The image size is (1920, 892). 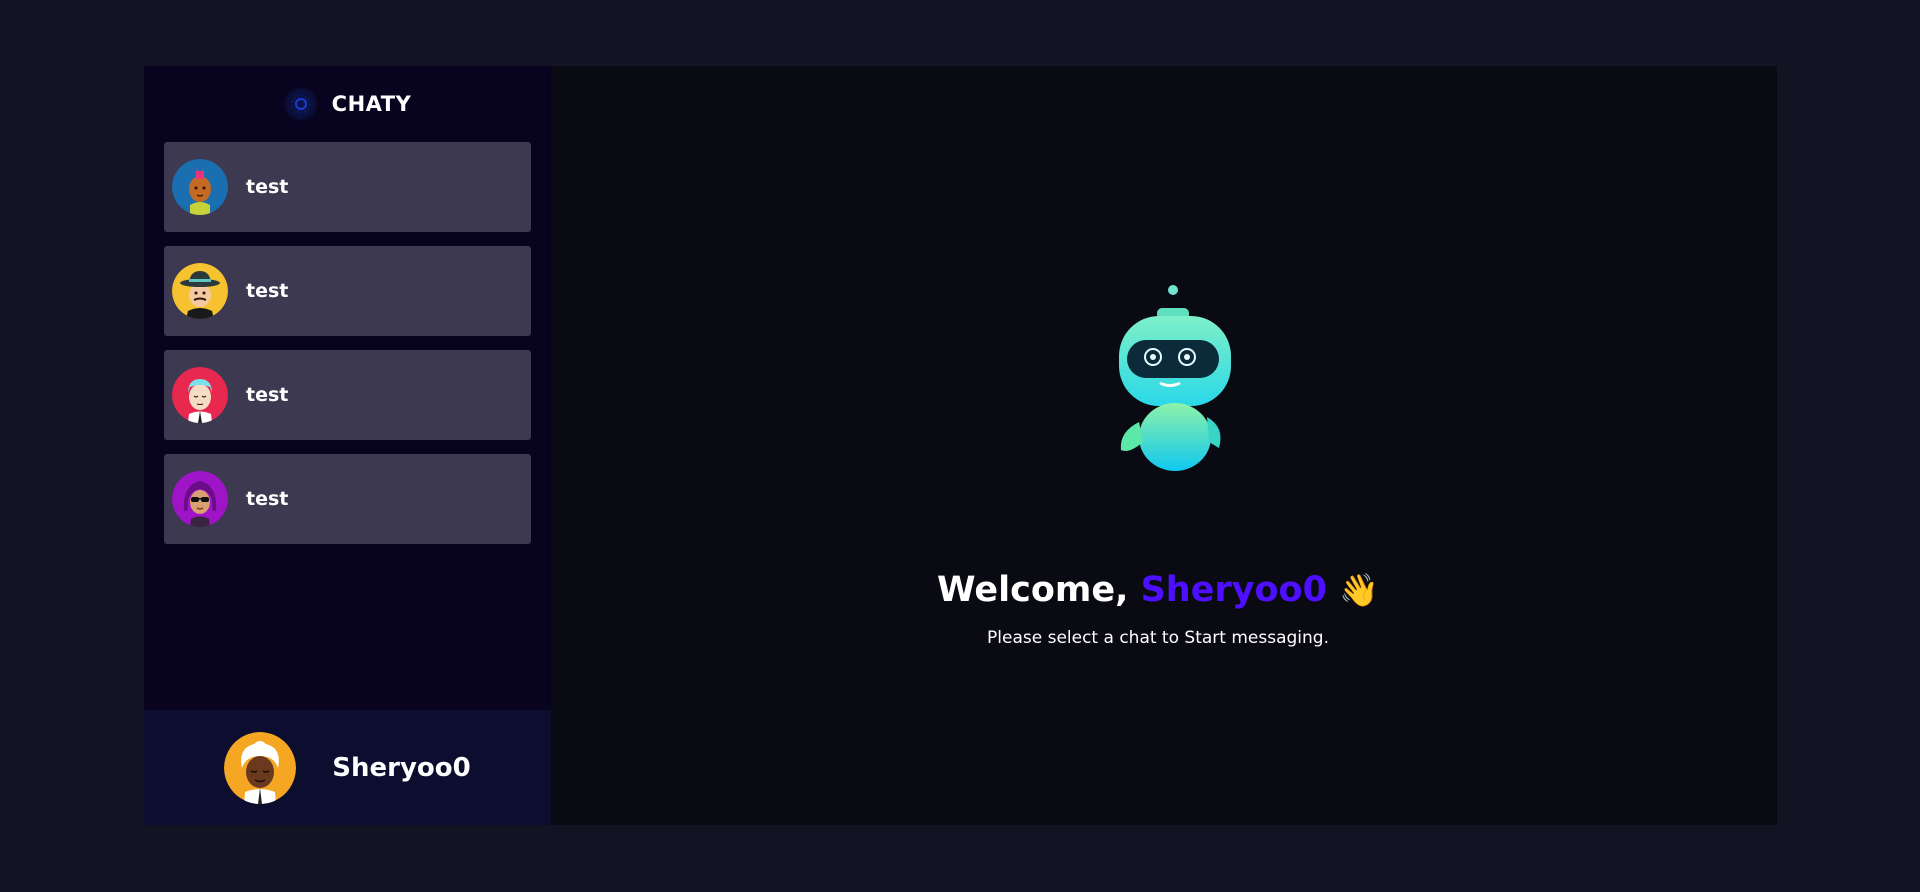 I want to click on brand: CHATY, so click(x=347, y=104).